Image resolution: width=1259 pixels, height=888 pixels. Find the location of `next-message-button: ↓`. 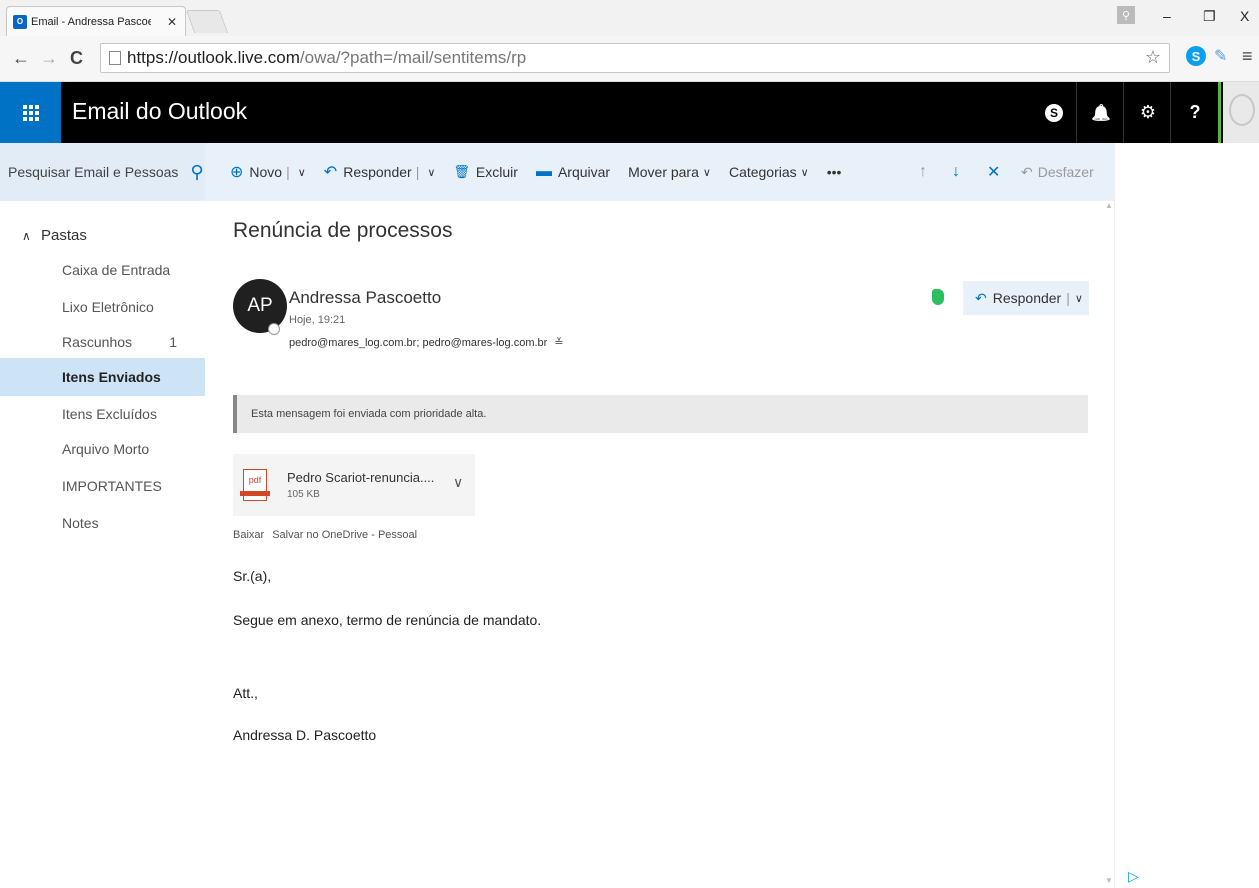

next-message-button: ↓ is located at coordinates (956, 172).